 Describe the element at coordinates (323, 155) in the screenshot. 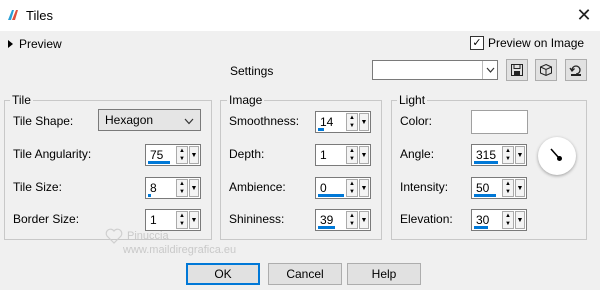

I see `depth-value: 1` at that location.